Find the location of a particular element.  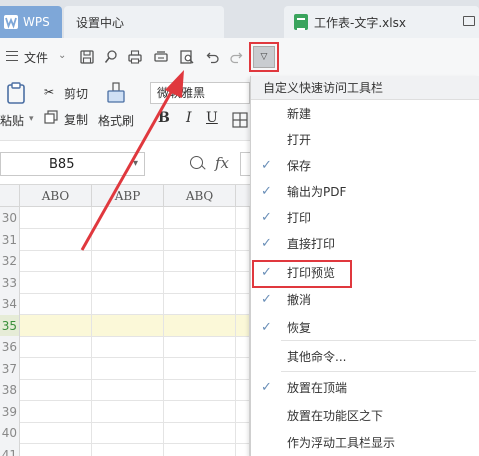

direct-print-icon is located at coordinates (161, 57).